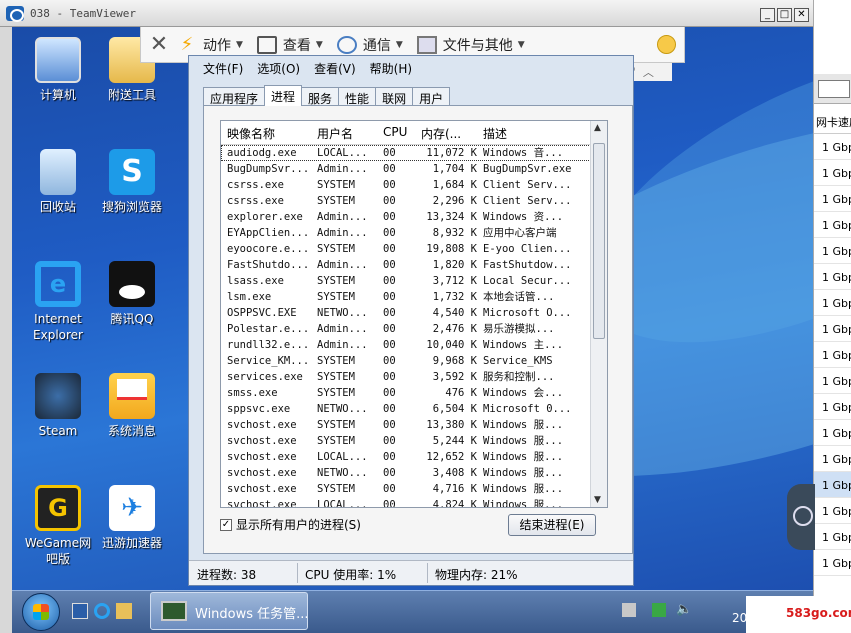  Describe the element at coordinates (58, 70) in the screenshot. I see `desktop-icon-computer: 计算机` at that location.